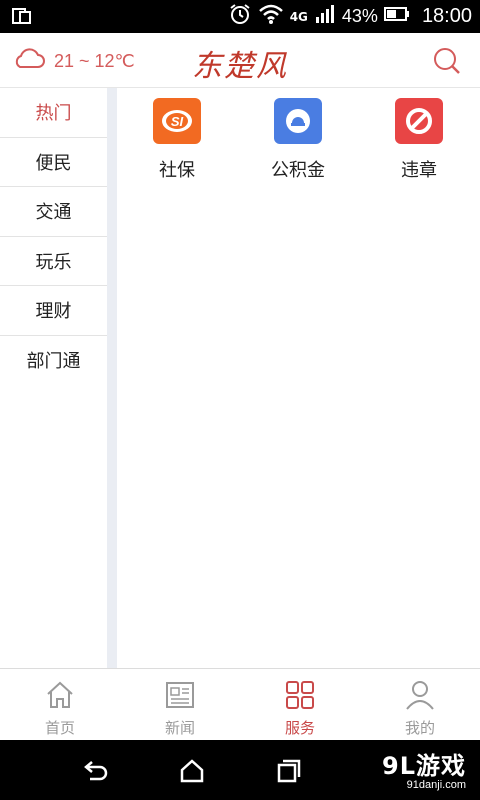 This screenshot has height=800, width=480. I want to click on home-icon, so click(60, 695).